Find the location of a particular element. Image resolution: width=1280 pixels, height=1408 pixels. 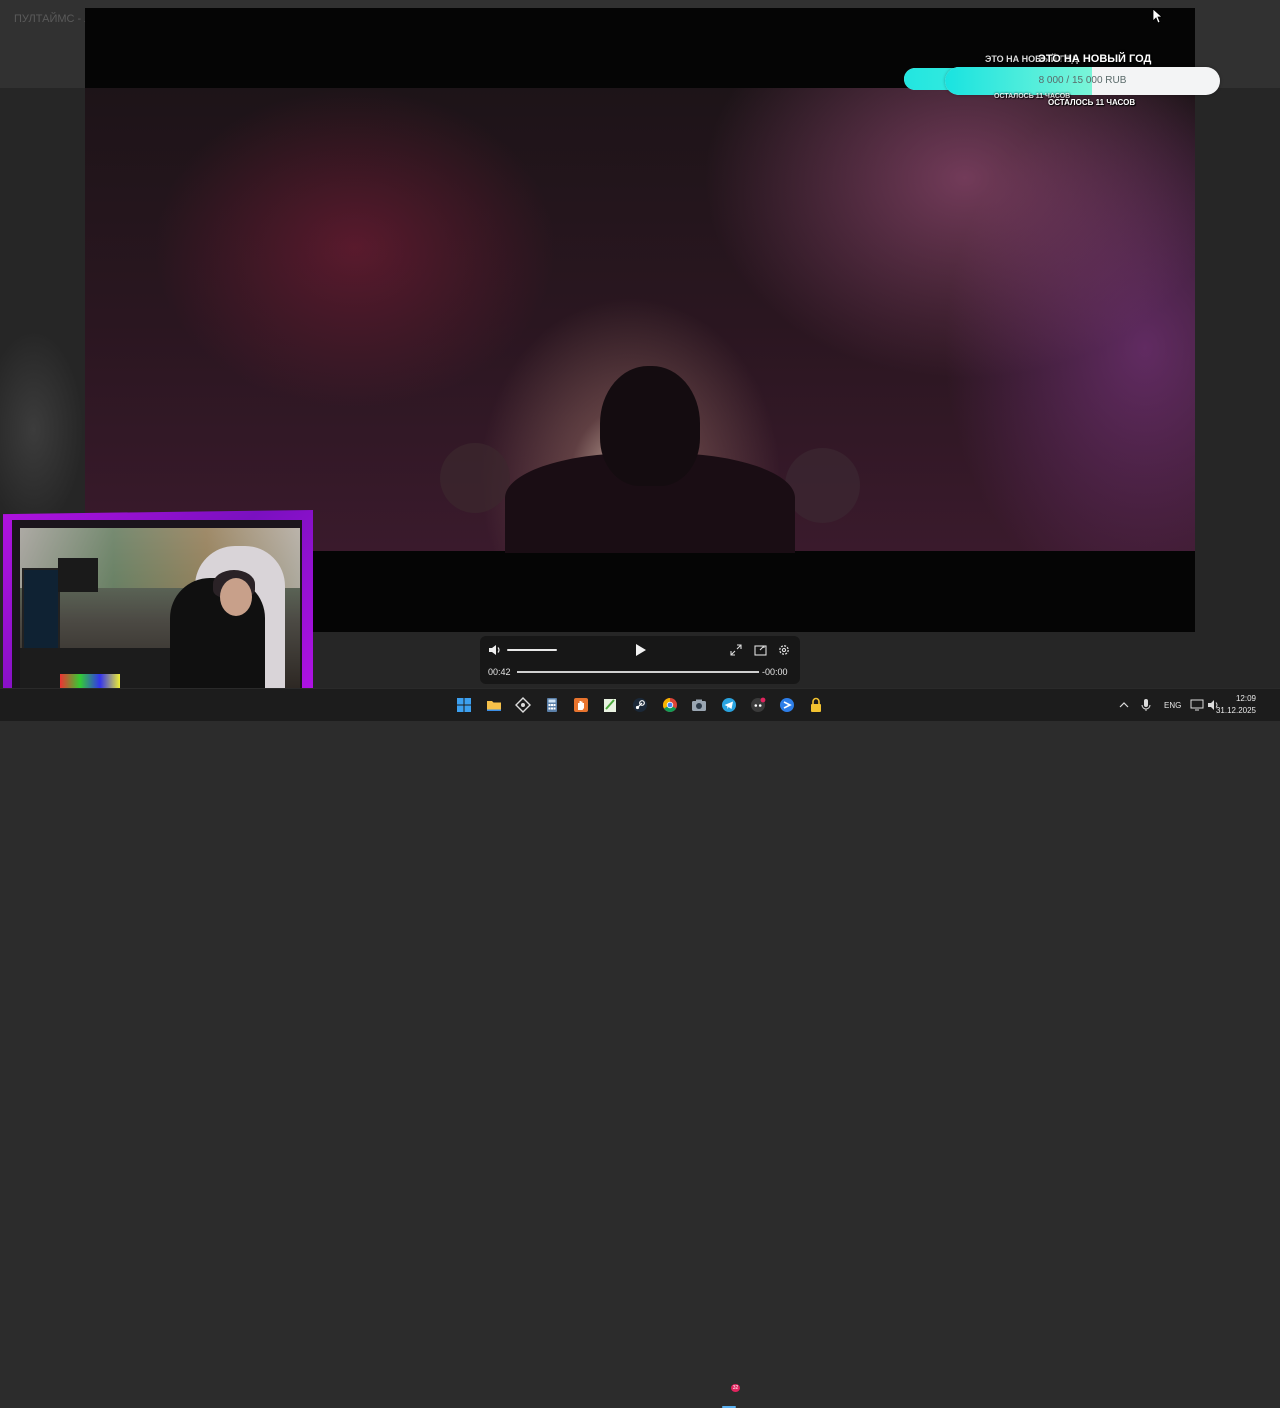

webcam-monitor is located at coordinates (41, 610).